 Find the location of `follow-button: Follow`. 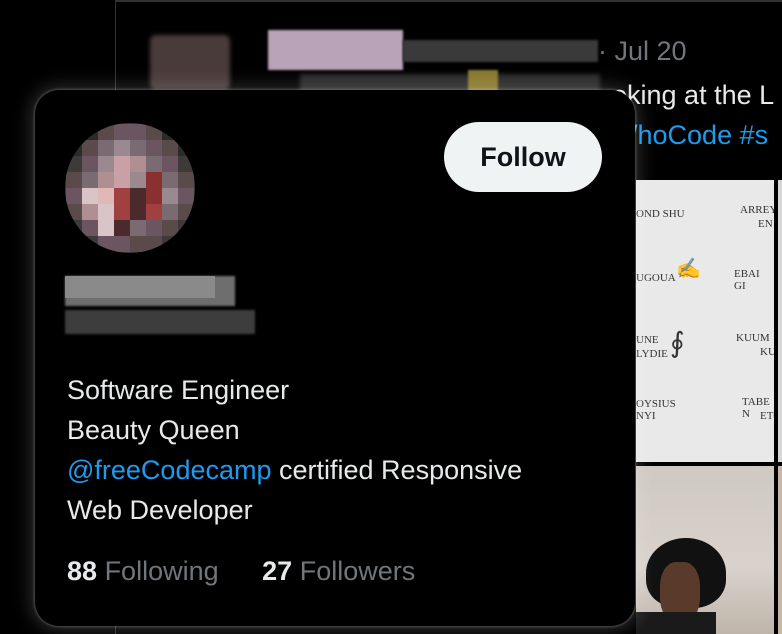

follow-button: Follow is located at coordinates (523, 157).